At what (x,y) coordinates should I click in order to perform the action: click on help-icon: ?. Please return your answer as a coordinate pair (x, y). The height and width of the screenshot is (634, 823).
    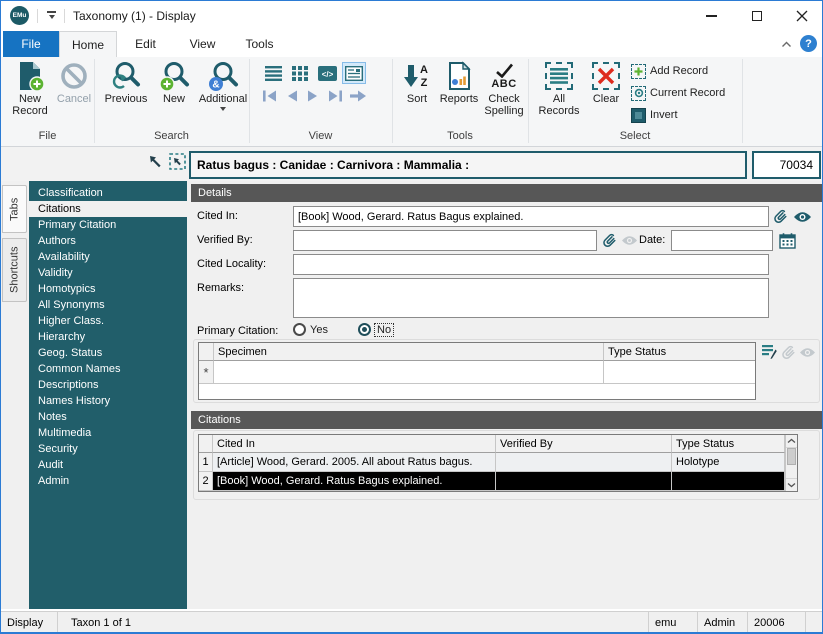
    Looking at the image, I should click on (808, 43).